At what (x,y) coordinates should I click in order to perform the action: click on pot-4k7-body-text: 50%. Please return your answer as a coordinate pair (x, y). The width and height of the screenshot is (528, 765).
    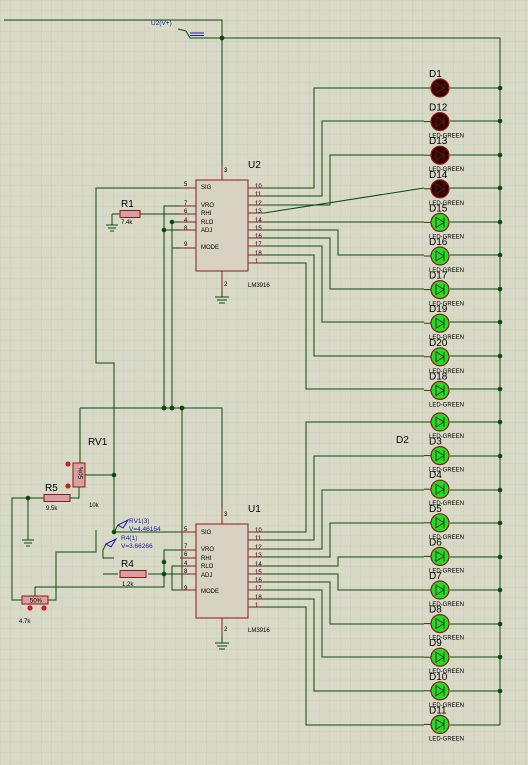
    Looking at the image, I should click on (36, 602).